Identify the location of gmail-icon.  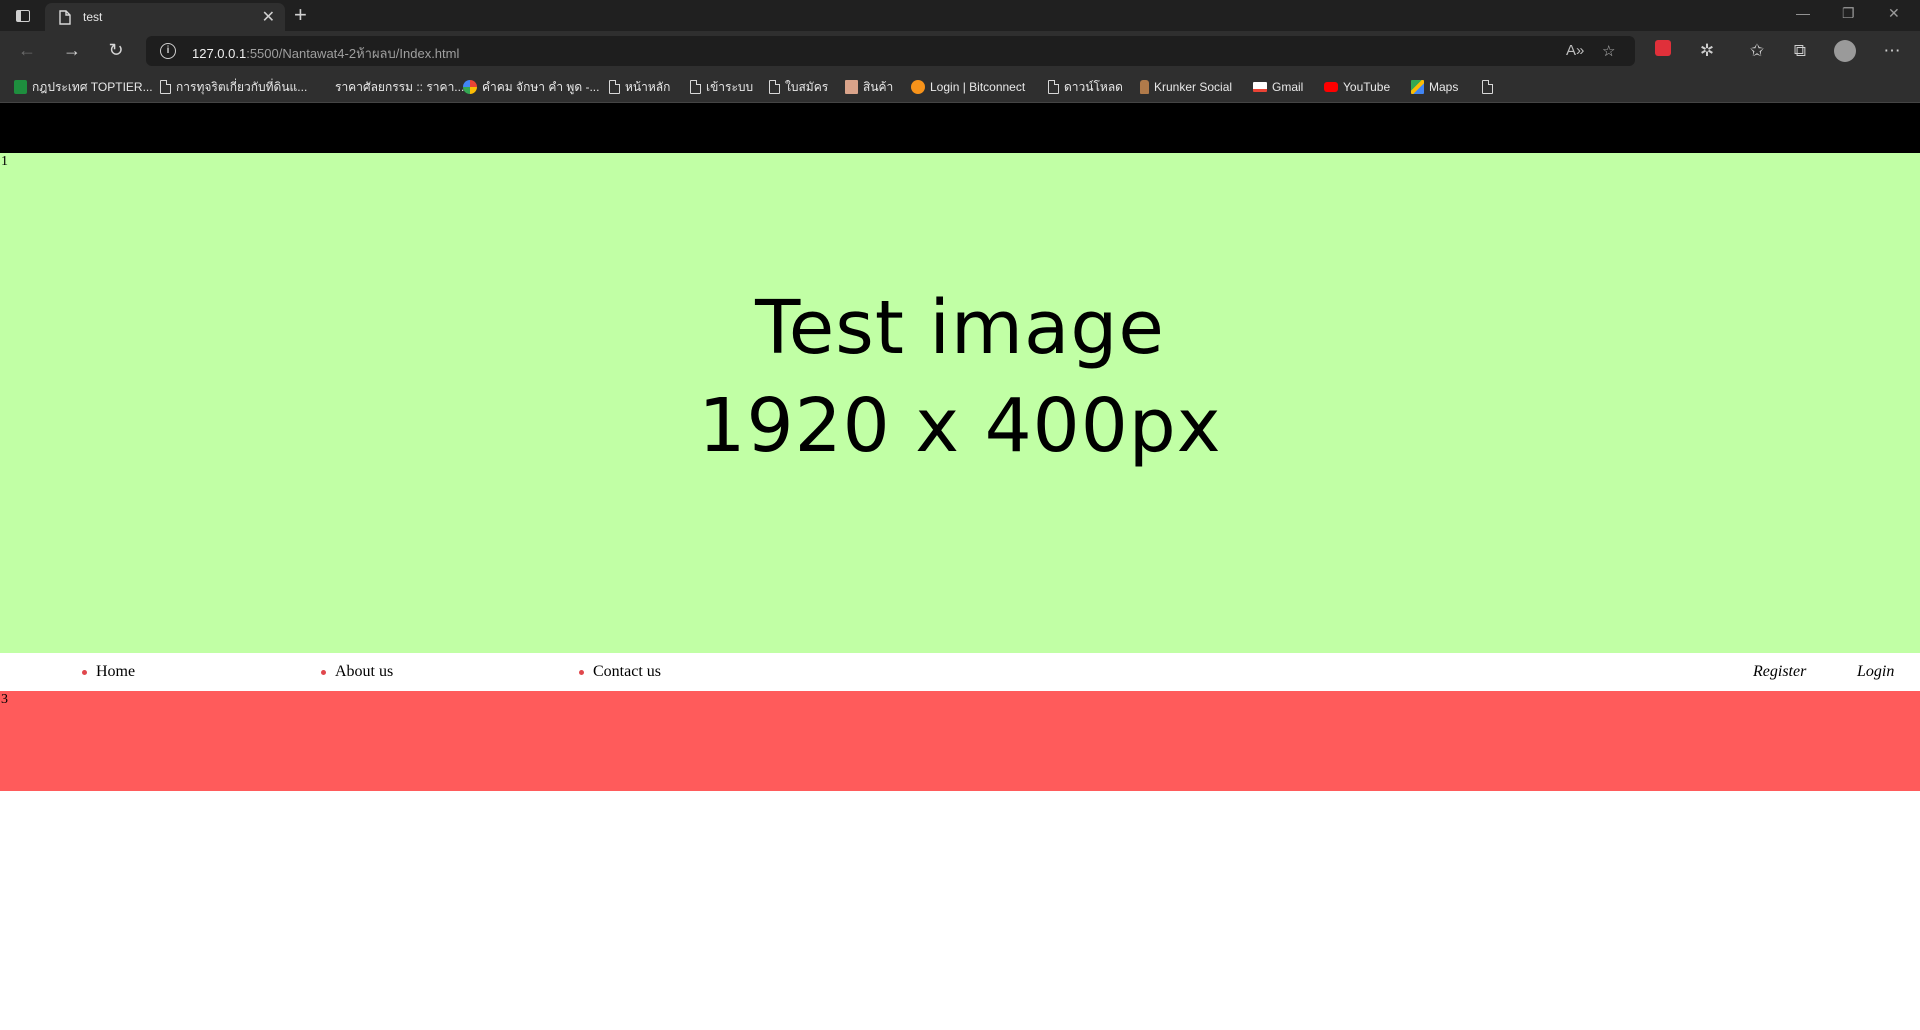
(1260, 87).